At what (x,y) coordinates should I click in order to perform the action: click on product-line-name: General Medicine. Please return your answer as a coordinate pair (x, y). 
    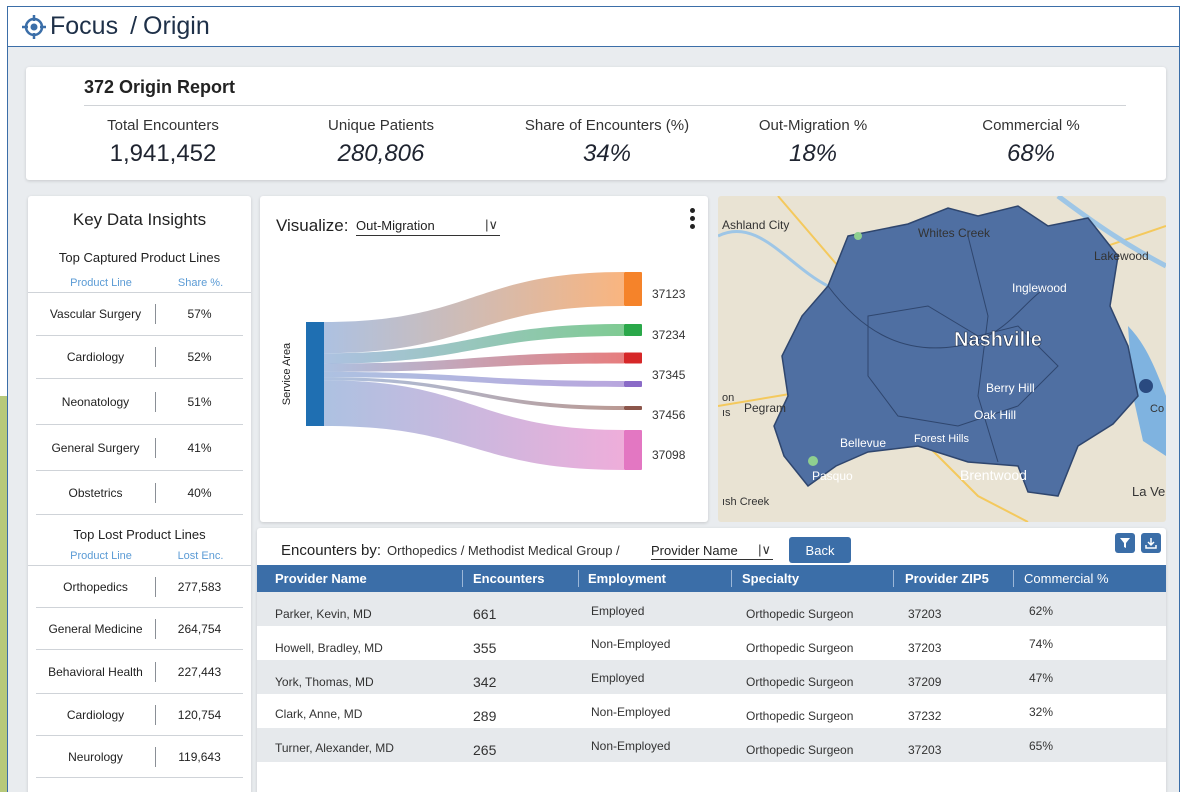
    Looking at the image, I should click on (96, 628).